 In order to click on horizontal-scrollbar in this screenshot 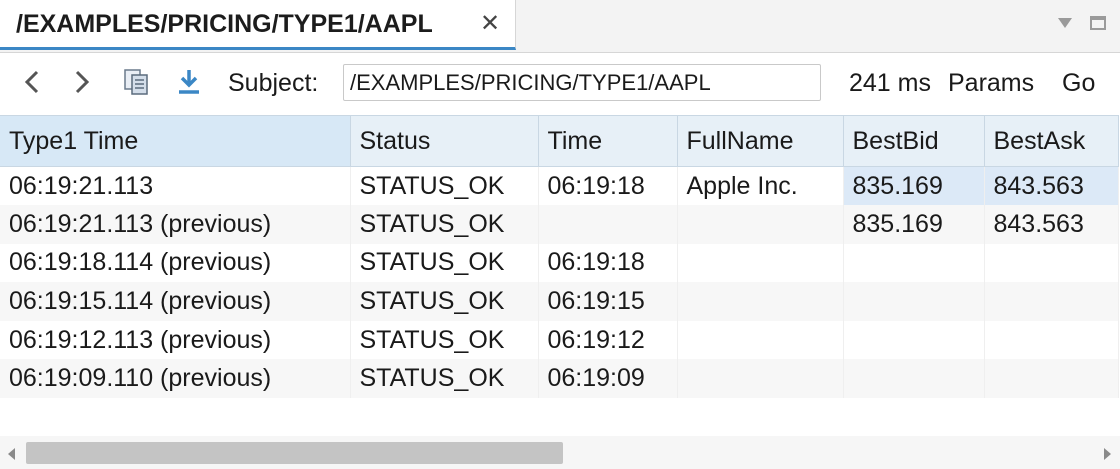, I will do `click(560, 452)`.